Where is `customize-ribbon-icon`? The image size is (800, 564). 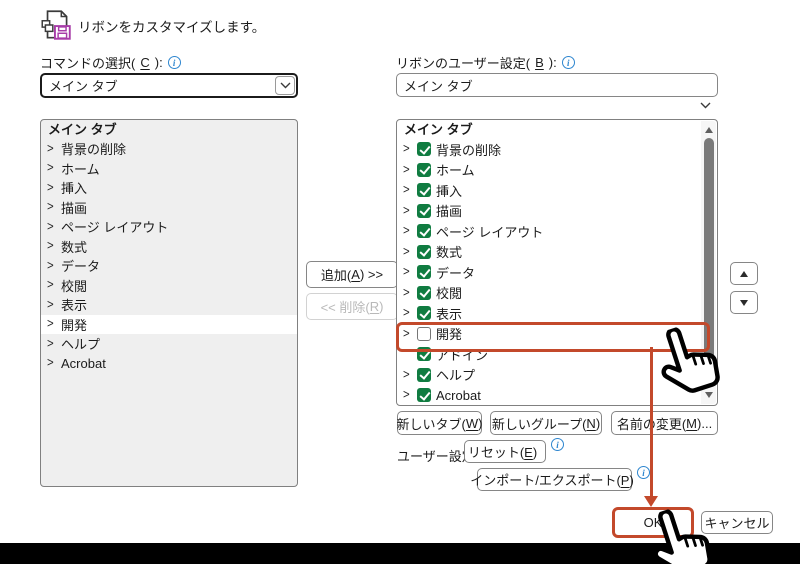 customize-ribbon-icon is located at coordinates (56, 25).